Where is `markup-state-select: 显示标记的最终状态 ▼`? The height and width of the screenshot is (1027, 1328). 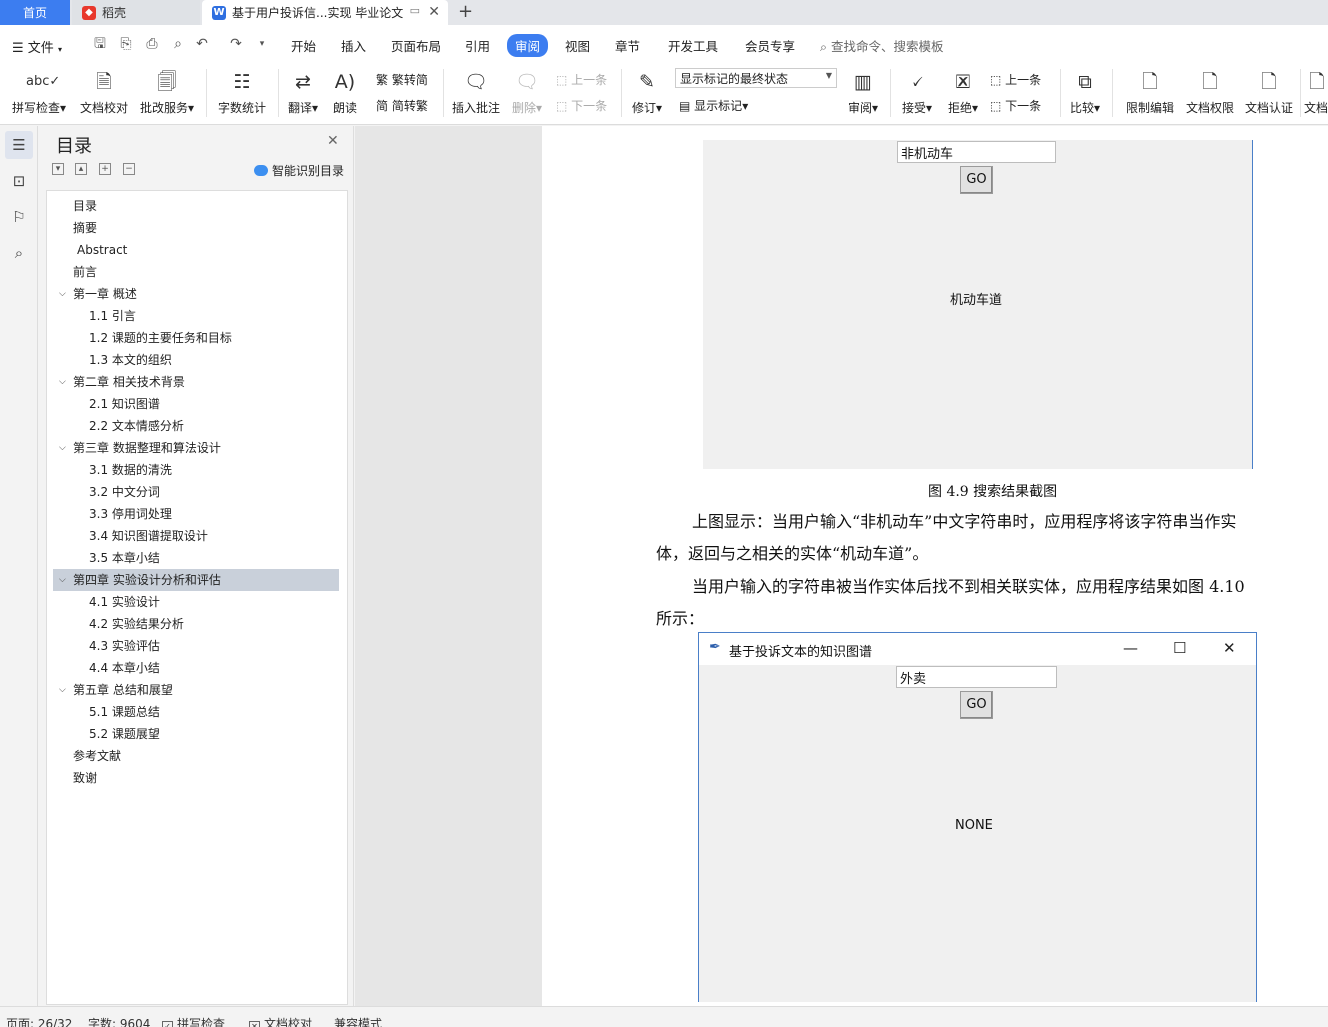
markup-state-select: 显示标记的最终状态 ▼ is located at coordinates (756, 78).